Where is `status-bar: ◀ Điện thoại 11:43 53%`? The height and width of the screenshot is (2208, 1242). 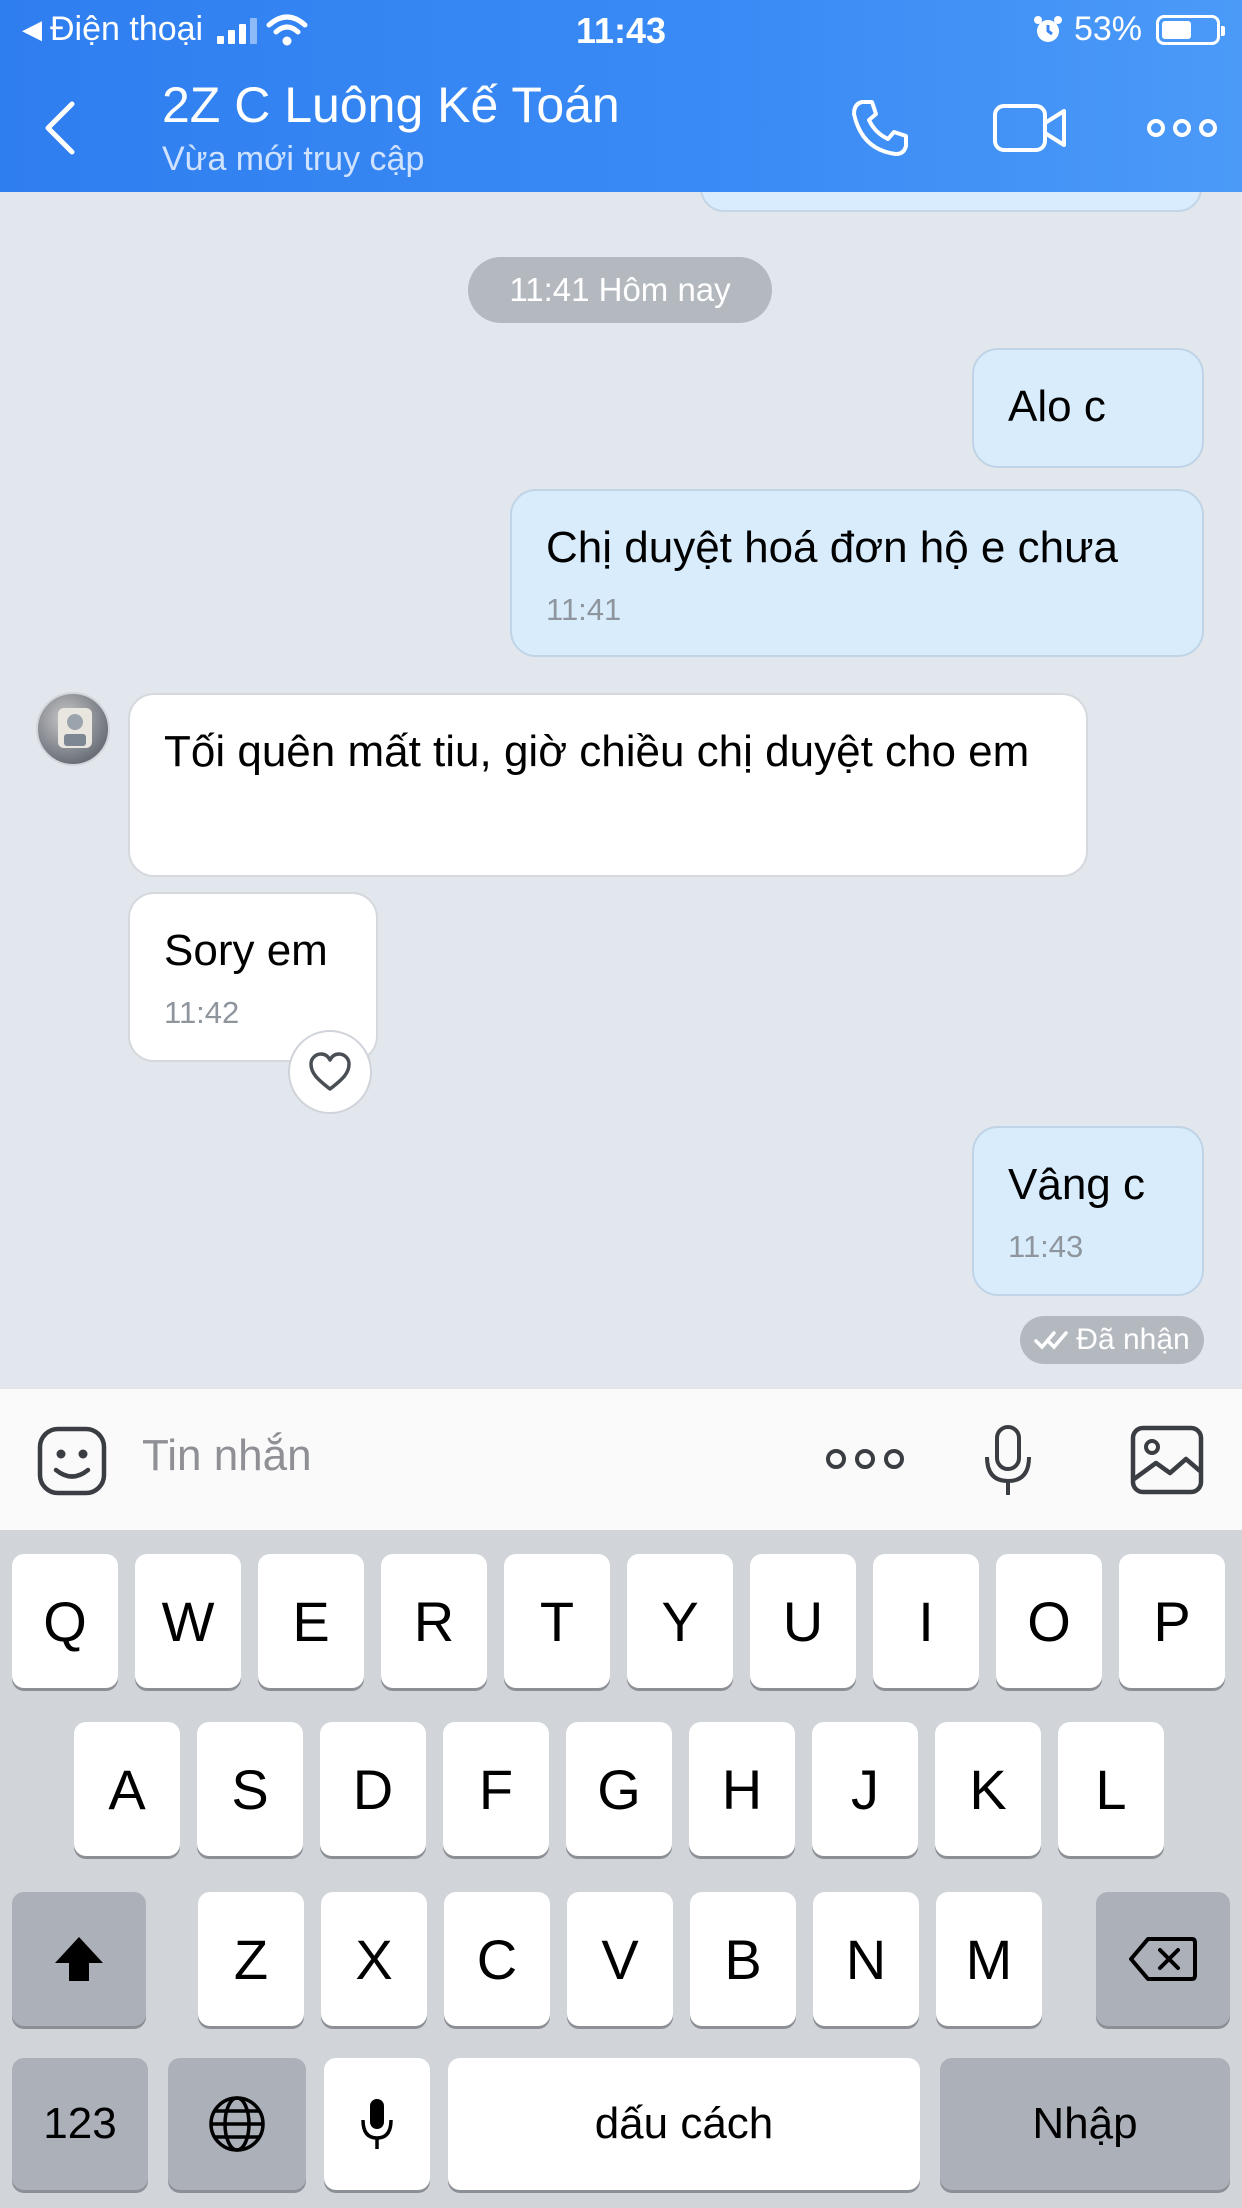 status-bar: ◀ Điện thoại 11:43 53% is located at coordinates (621, 30).